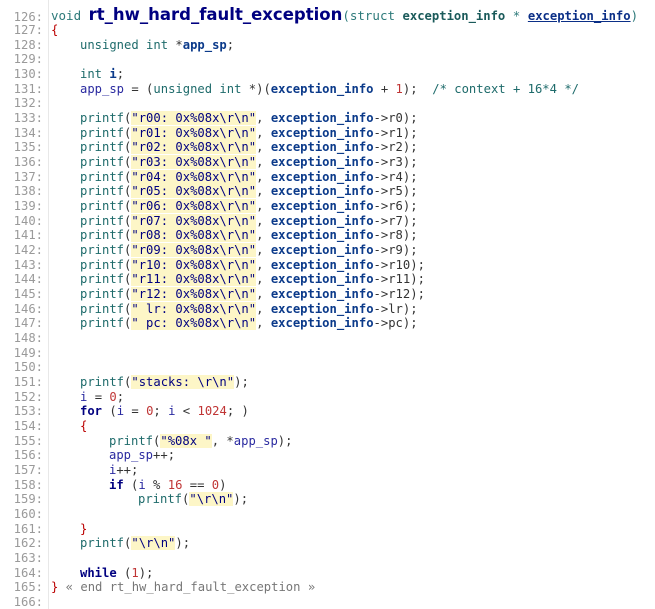 Image resolution: width=655 pixels, height=609 pixels. Describe the element at coordinates (44, 426) in the screenshot. I see `code-line: 154: {` at that location.